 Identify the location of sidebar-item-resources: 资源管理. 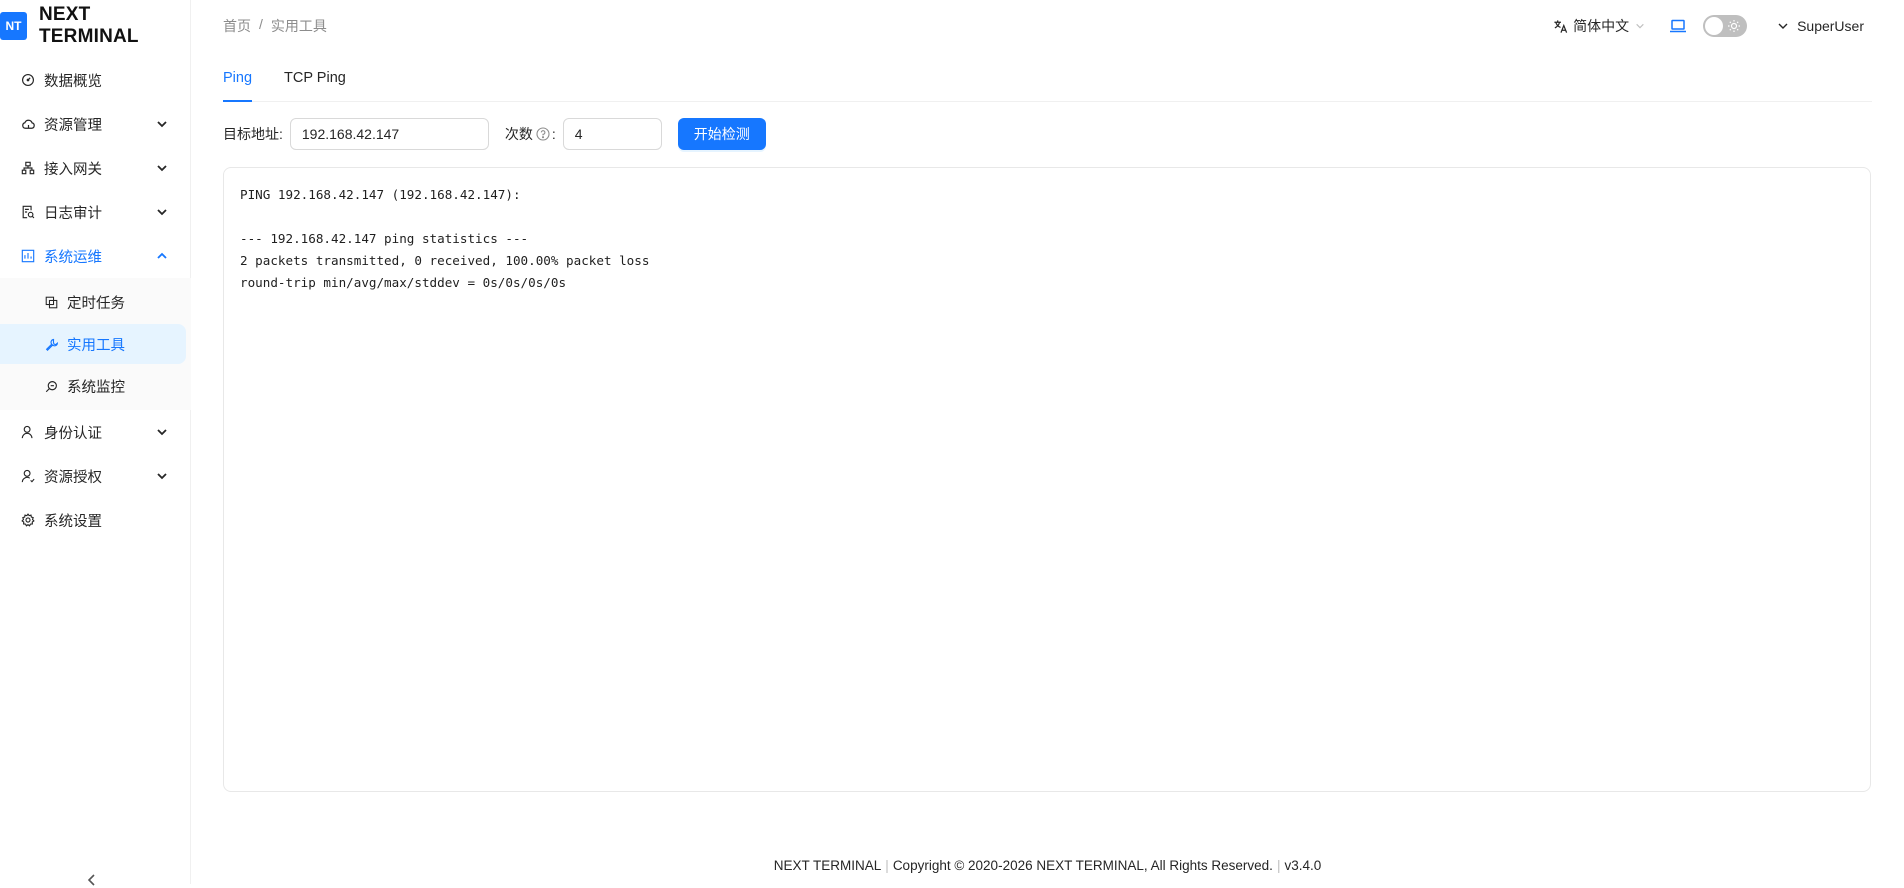
(95, 124).